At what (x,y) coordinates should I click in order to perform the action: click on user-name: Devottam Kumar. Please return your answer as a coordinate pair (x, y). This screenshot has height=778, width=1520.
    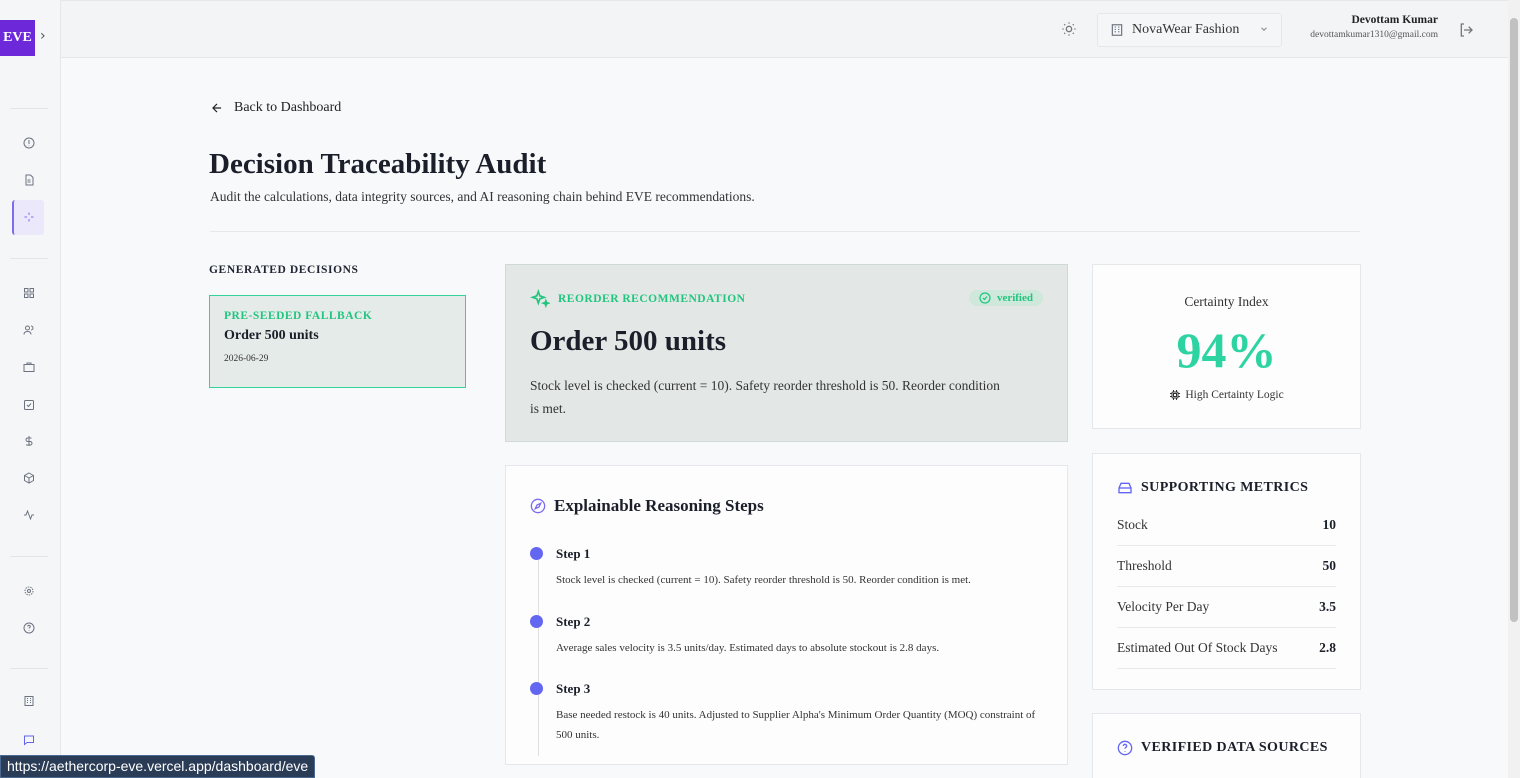
    Looking at the image, I should click on (1394, 20).